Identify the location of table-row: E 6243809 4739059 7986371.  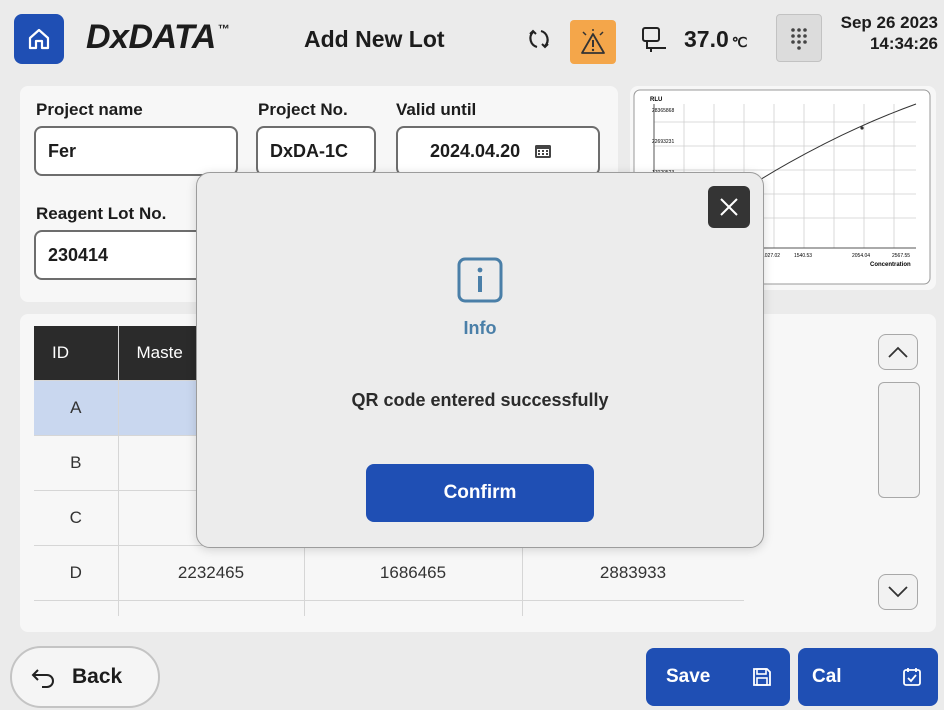
(389, 608).